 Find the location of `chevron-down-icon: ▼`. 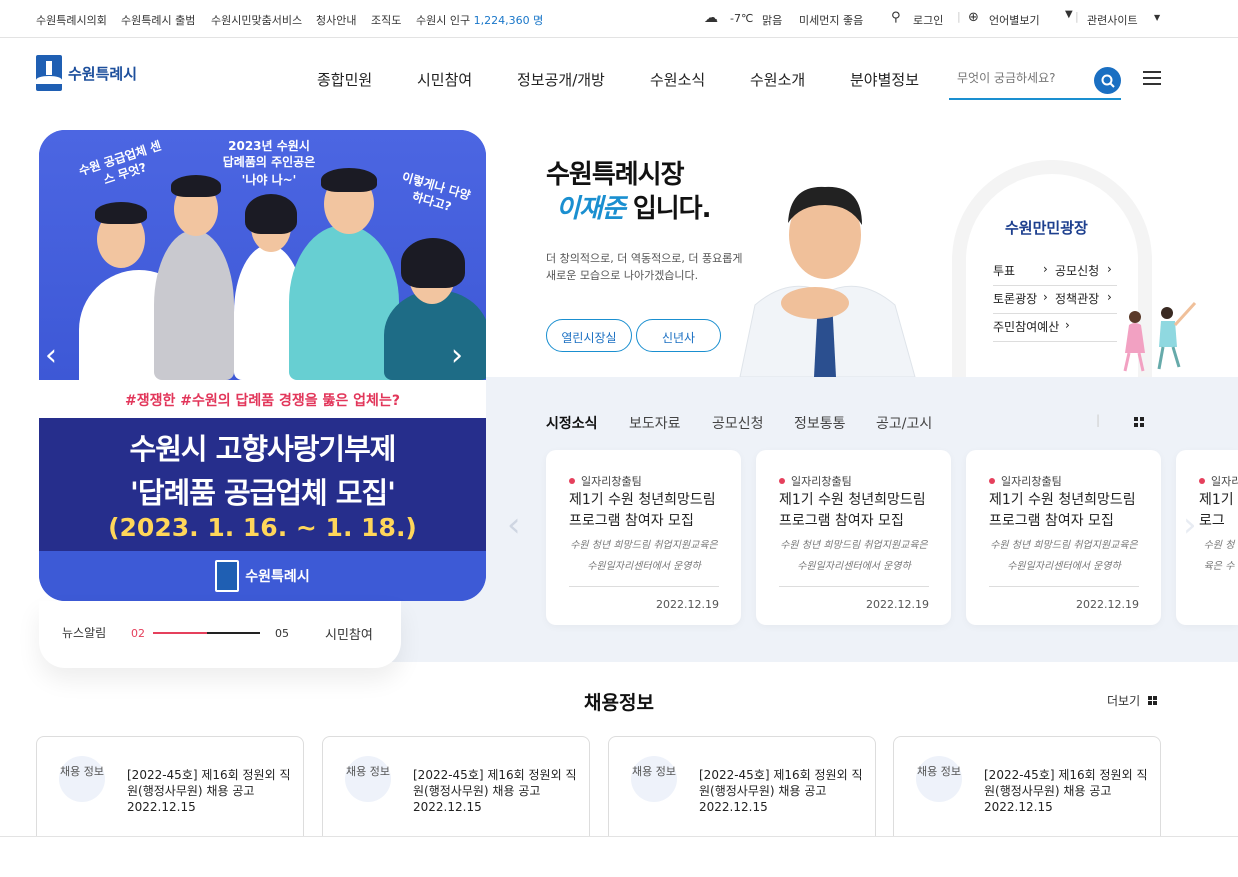

chevron-down-icon: ▼ is located at coordinates (1069, 14).